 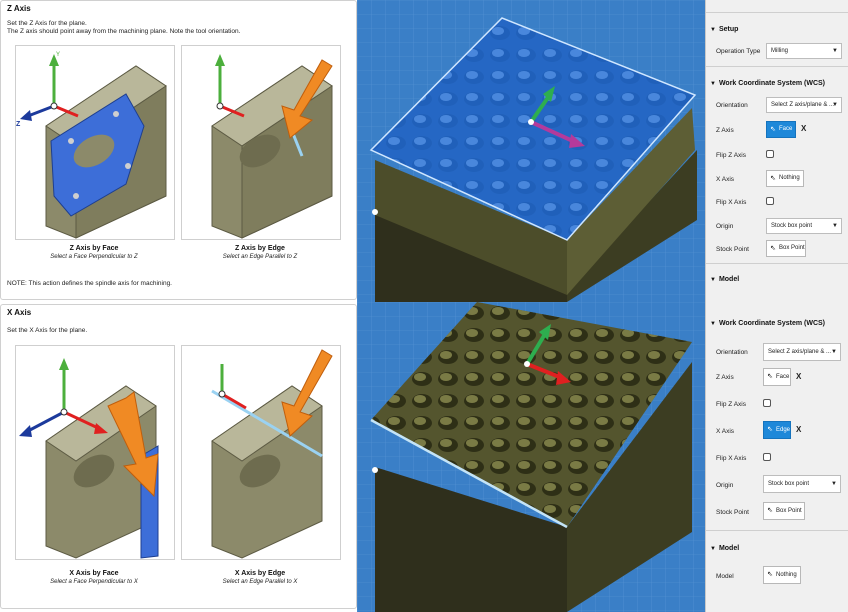 I want to click on caption-subtitle: Select a Face Perpendicular to X, so click(x=94, y=582).